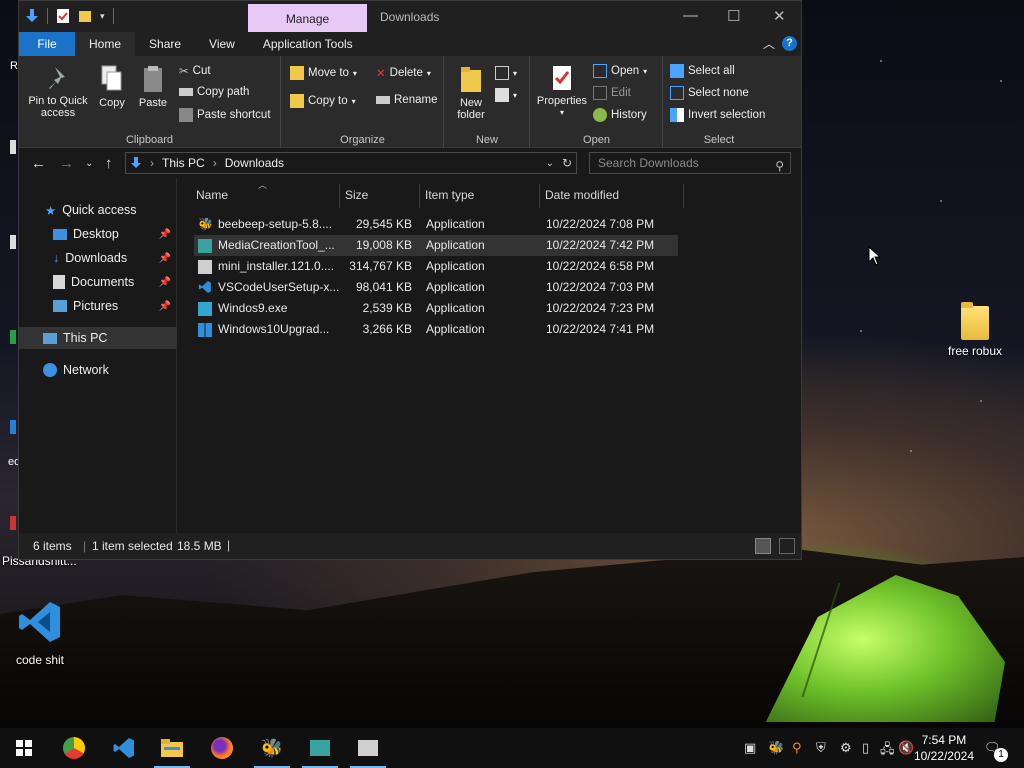 The image size is (1024, 768). I want to click on tray-gear-icon: ⚙, so click(846, 748).